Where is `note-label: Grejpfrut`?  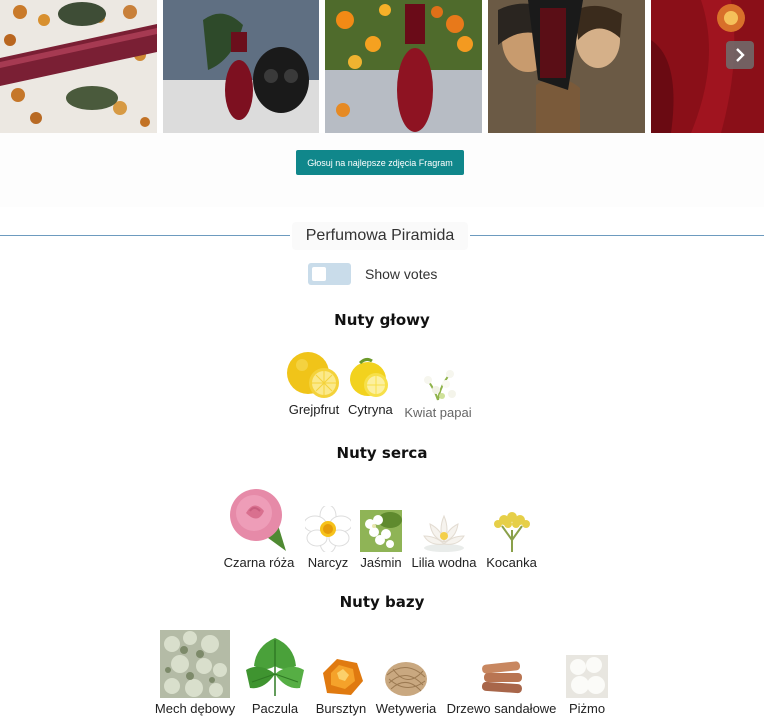 note-label: Grejpfrut is located at coordinates (314, 409).